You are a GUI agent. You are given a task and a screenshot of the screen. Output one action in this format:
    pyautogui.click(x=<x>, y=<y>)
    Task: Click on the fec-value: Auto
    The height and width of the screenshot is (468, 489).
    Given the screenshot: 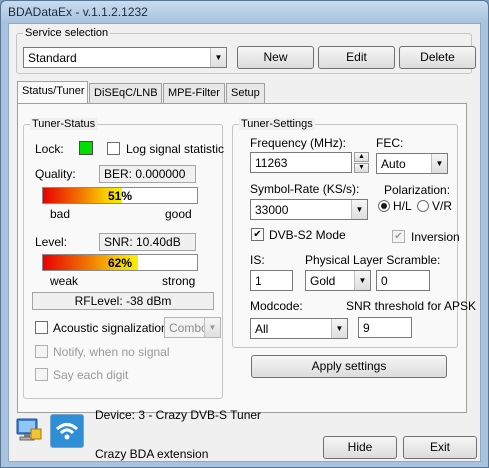 What is the action you would take?
    pyautogui.click(x=393, y=164)
    